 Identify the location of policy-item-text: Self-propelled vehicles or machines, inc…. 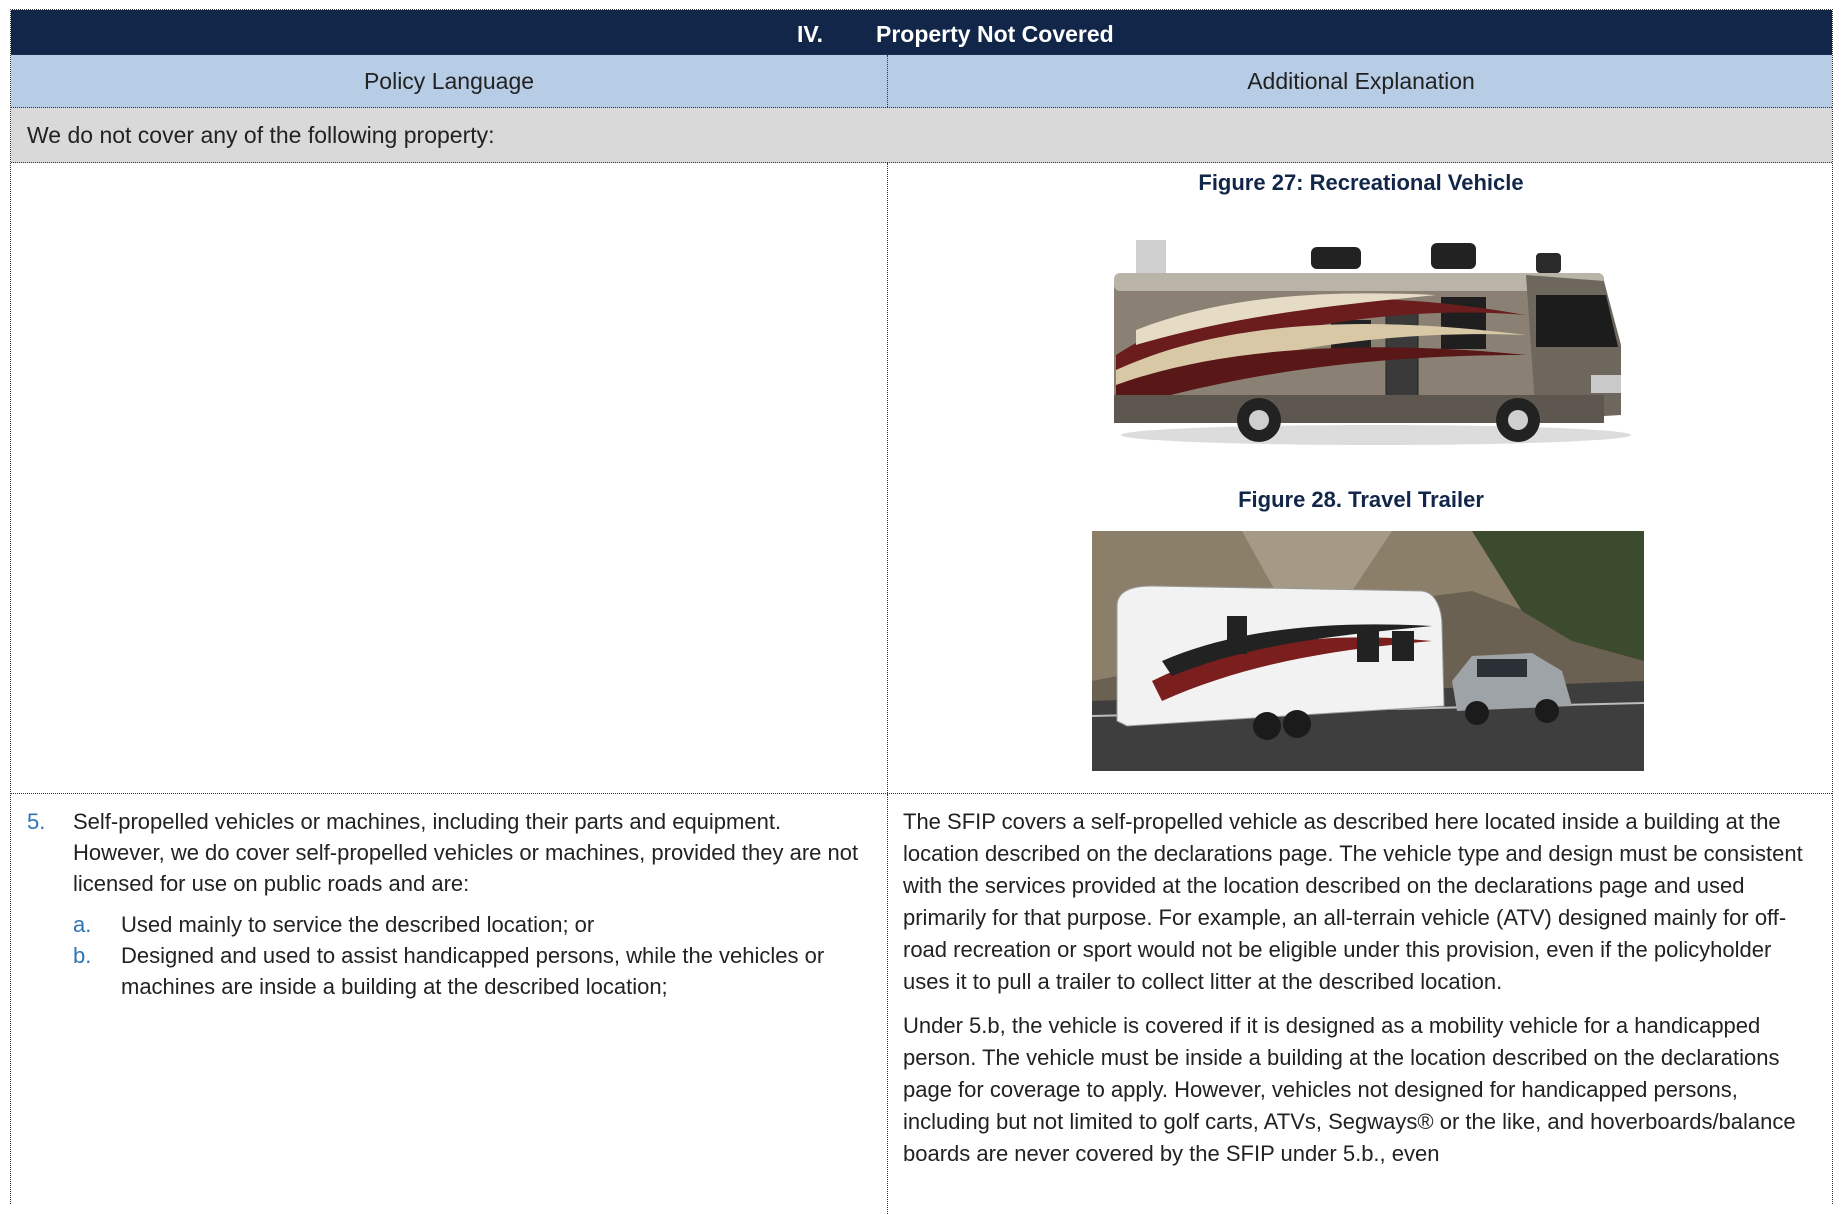
(466, 852).